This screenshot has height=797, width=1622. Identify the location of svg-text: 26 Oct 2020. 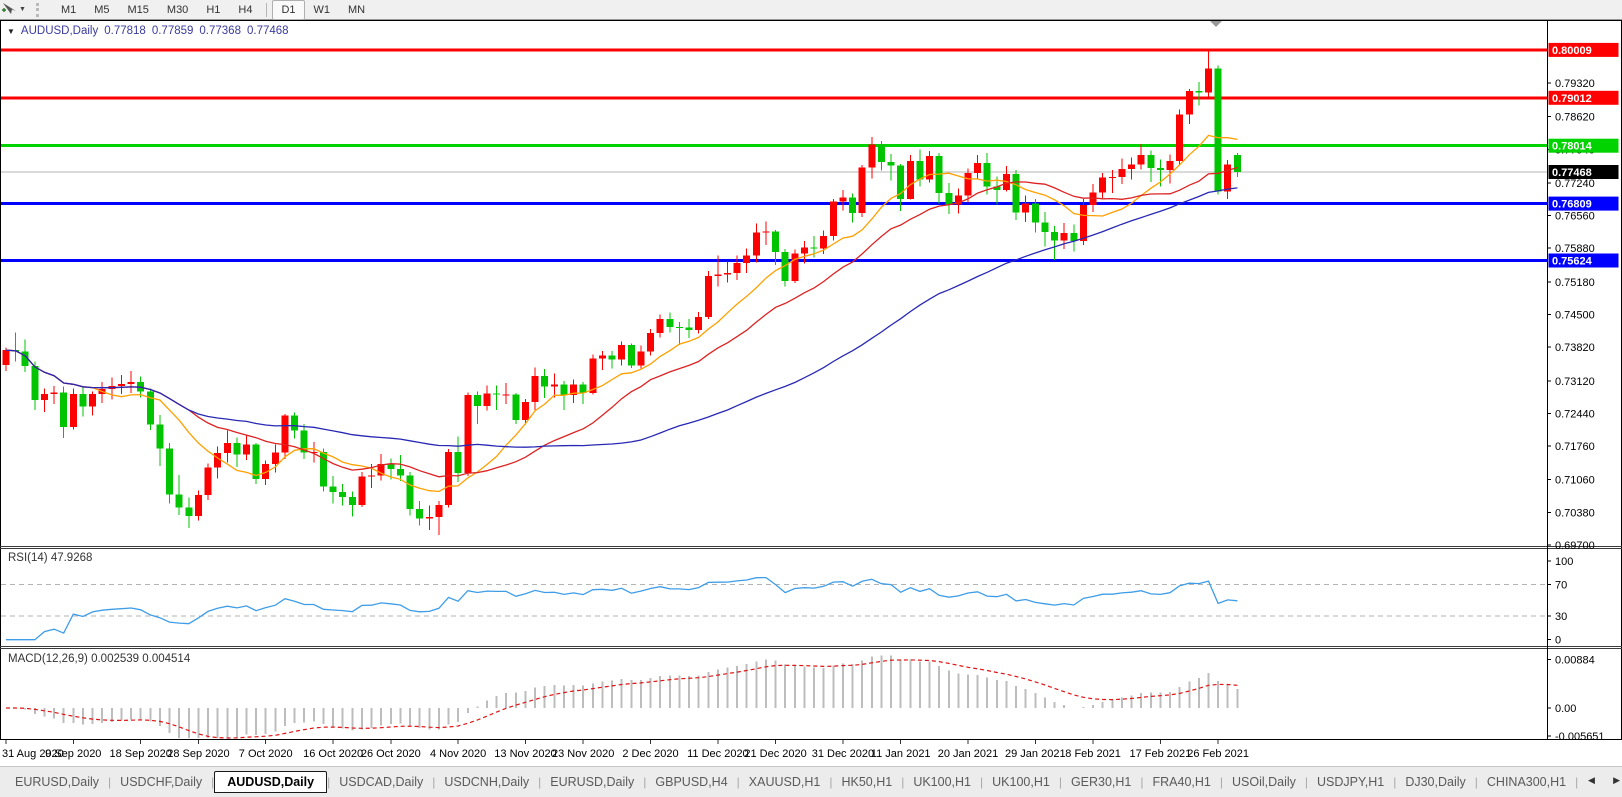
(391, 754).